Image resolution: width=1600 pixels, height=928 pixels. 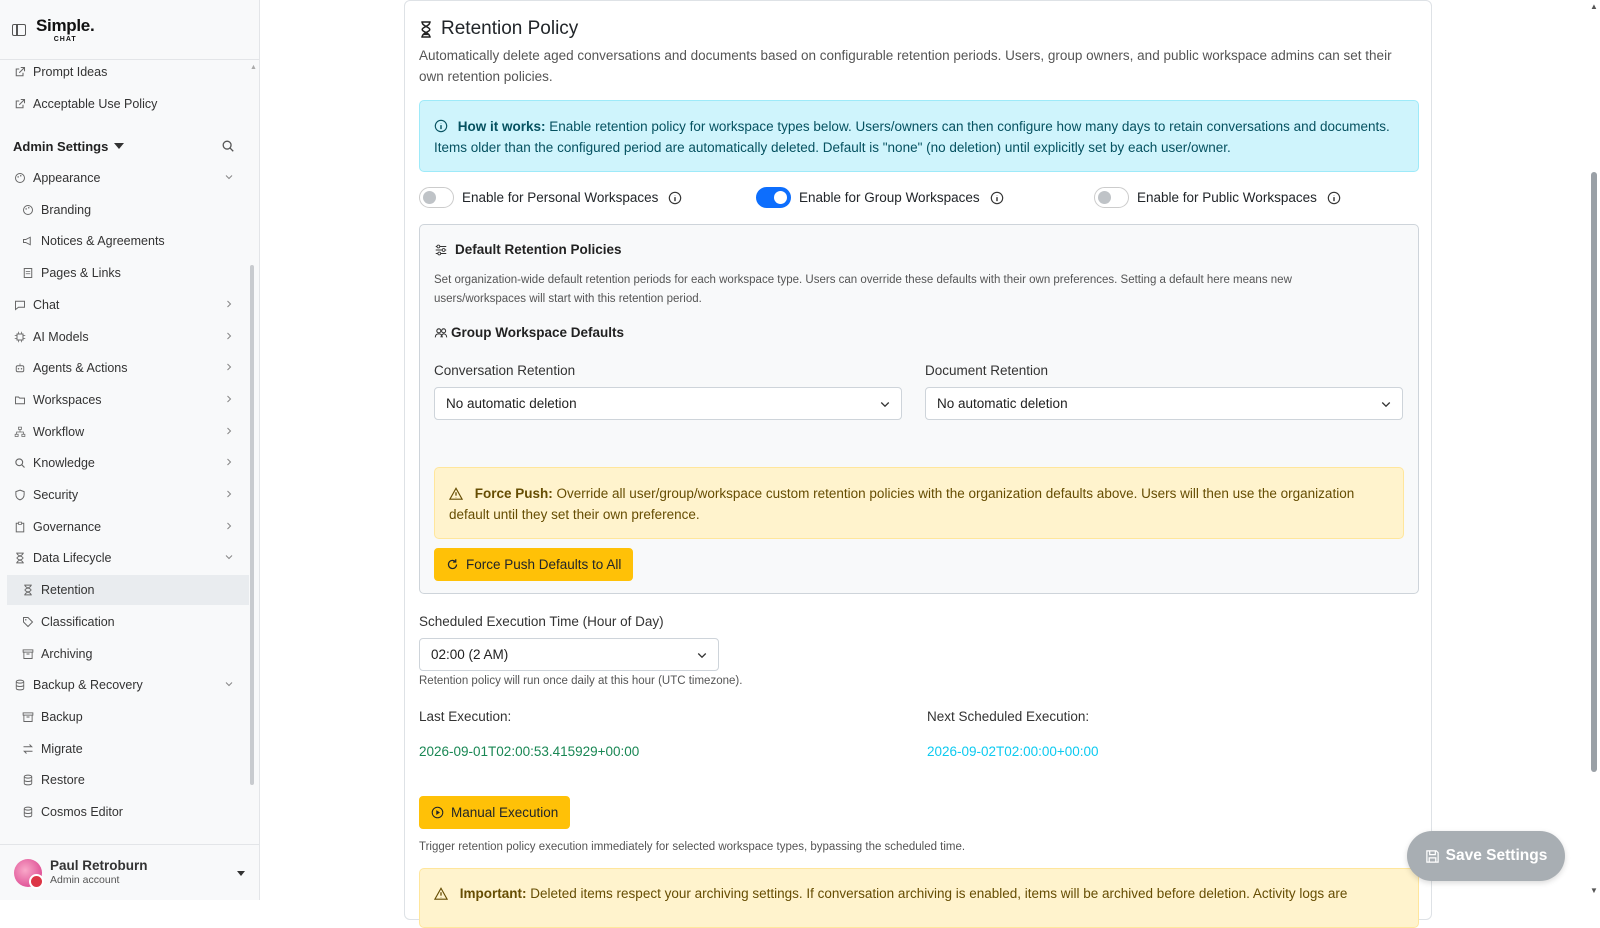 What do you see at coordinates (121, 432) in the screenshot?
I see `sidebar-item-workflow: Workflow` at bounding box center [121, 432].